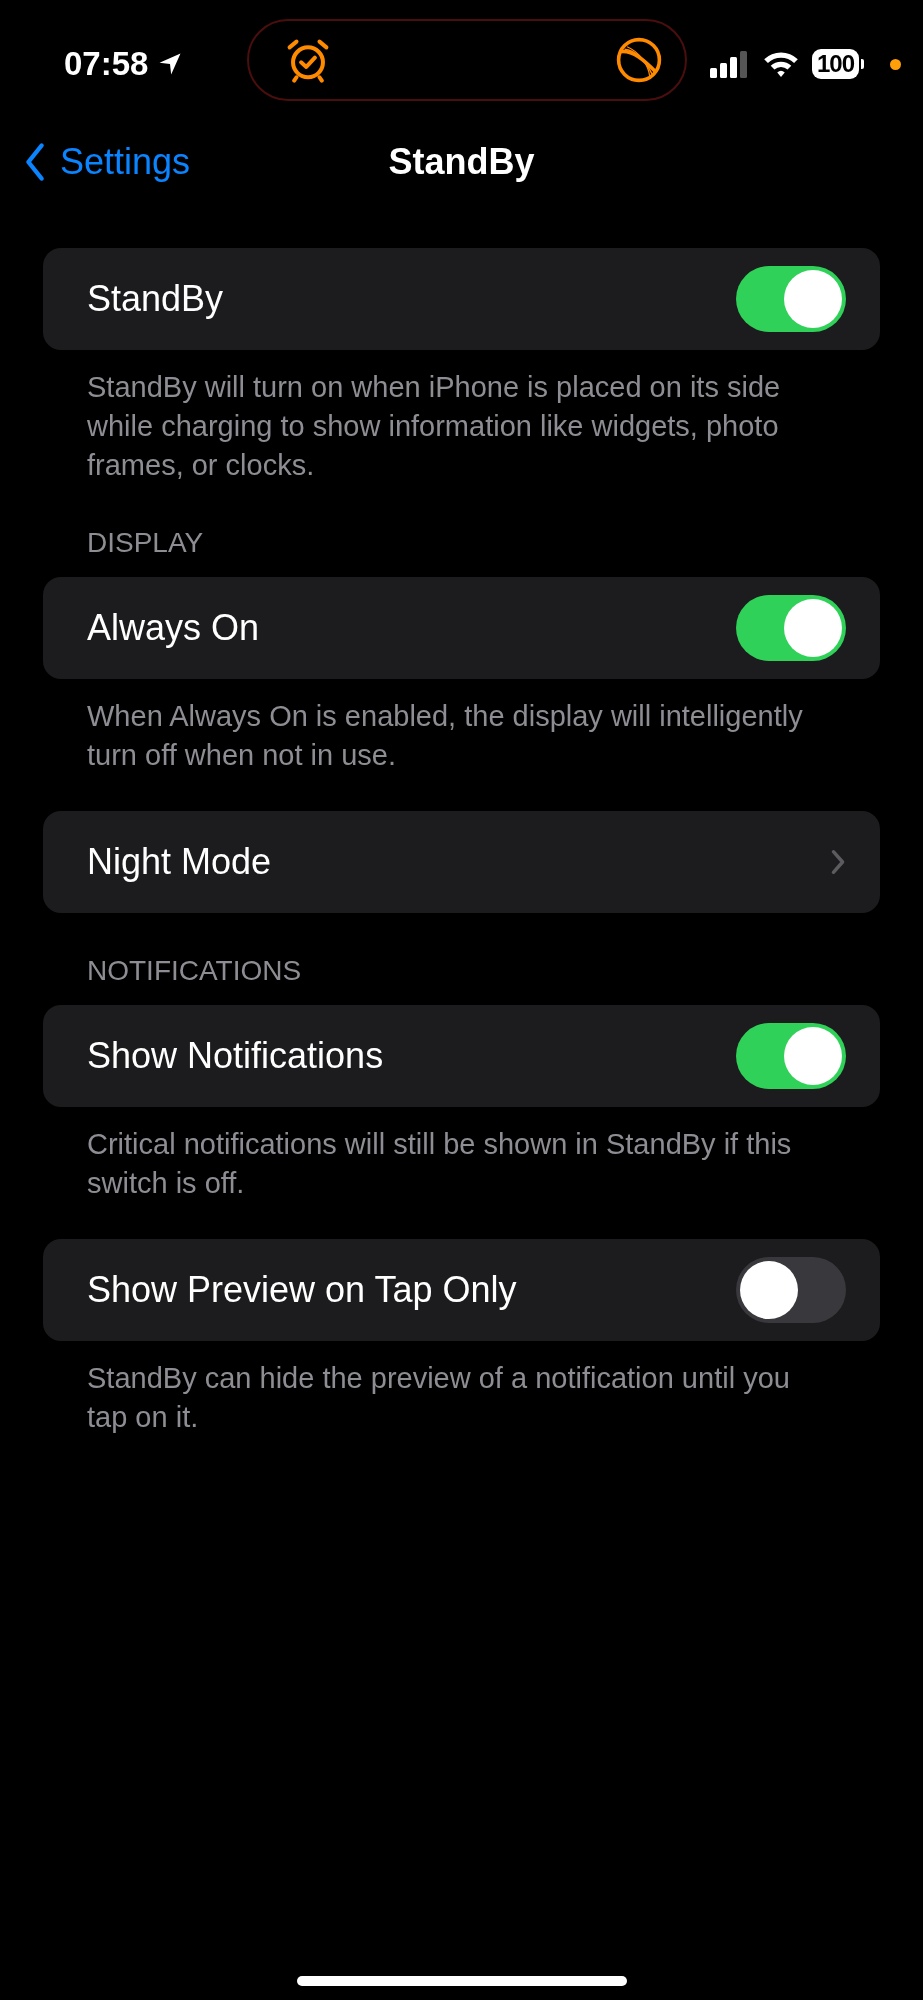 The width and height of the screenshot is (923, 2000). Describe the element at coordinates (155, 299) in the screenshot. I see `row-label: StandBy` at that location.